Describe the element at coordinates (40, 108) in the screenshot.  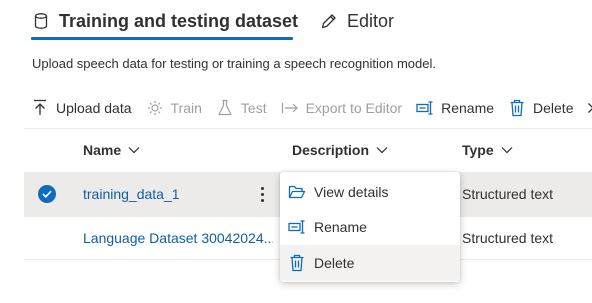
I see `upload-icon` at that location.